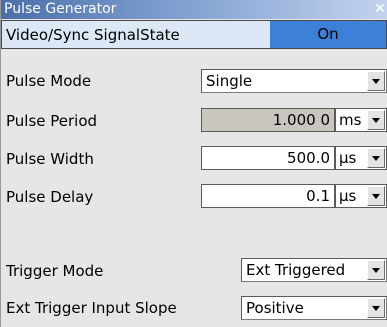 Image resolution: width=387 pixels, height=327 pixels. I want to click on pulse-delay-value: 0.1, so click(318, 196).